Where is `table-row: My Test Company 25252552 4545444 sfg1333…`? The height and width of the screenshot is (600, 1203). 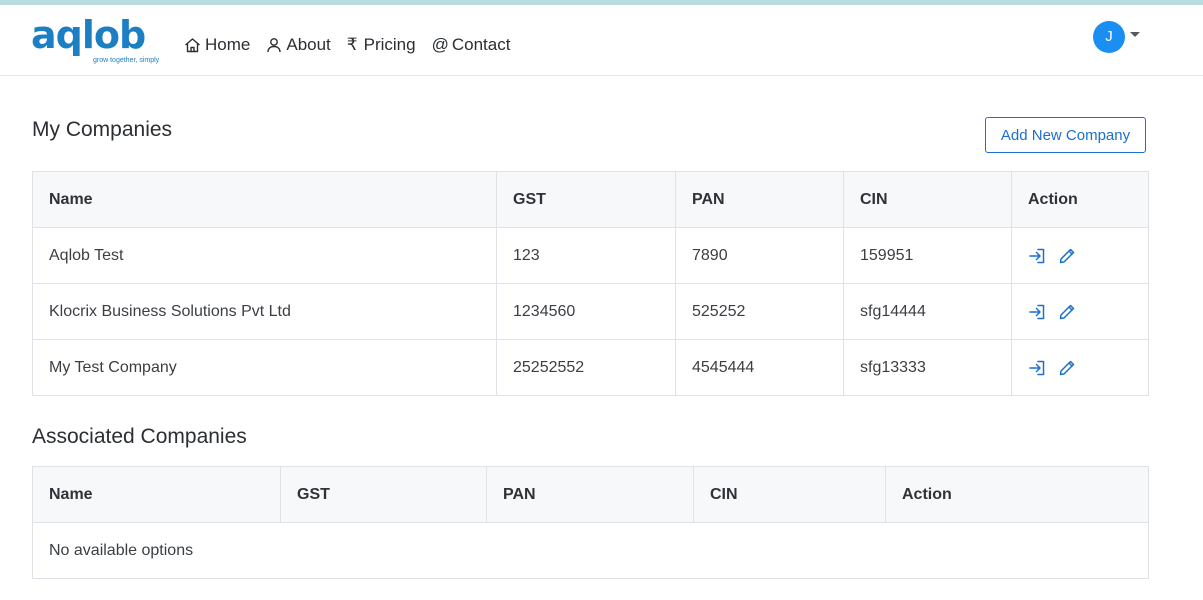
table-row: My Test Company 25252552 4545444 sfg1333… is located at coordinates (590, 367).